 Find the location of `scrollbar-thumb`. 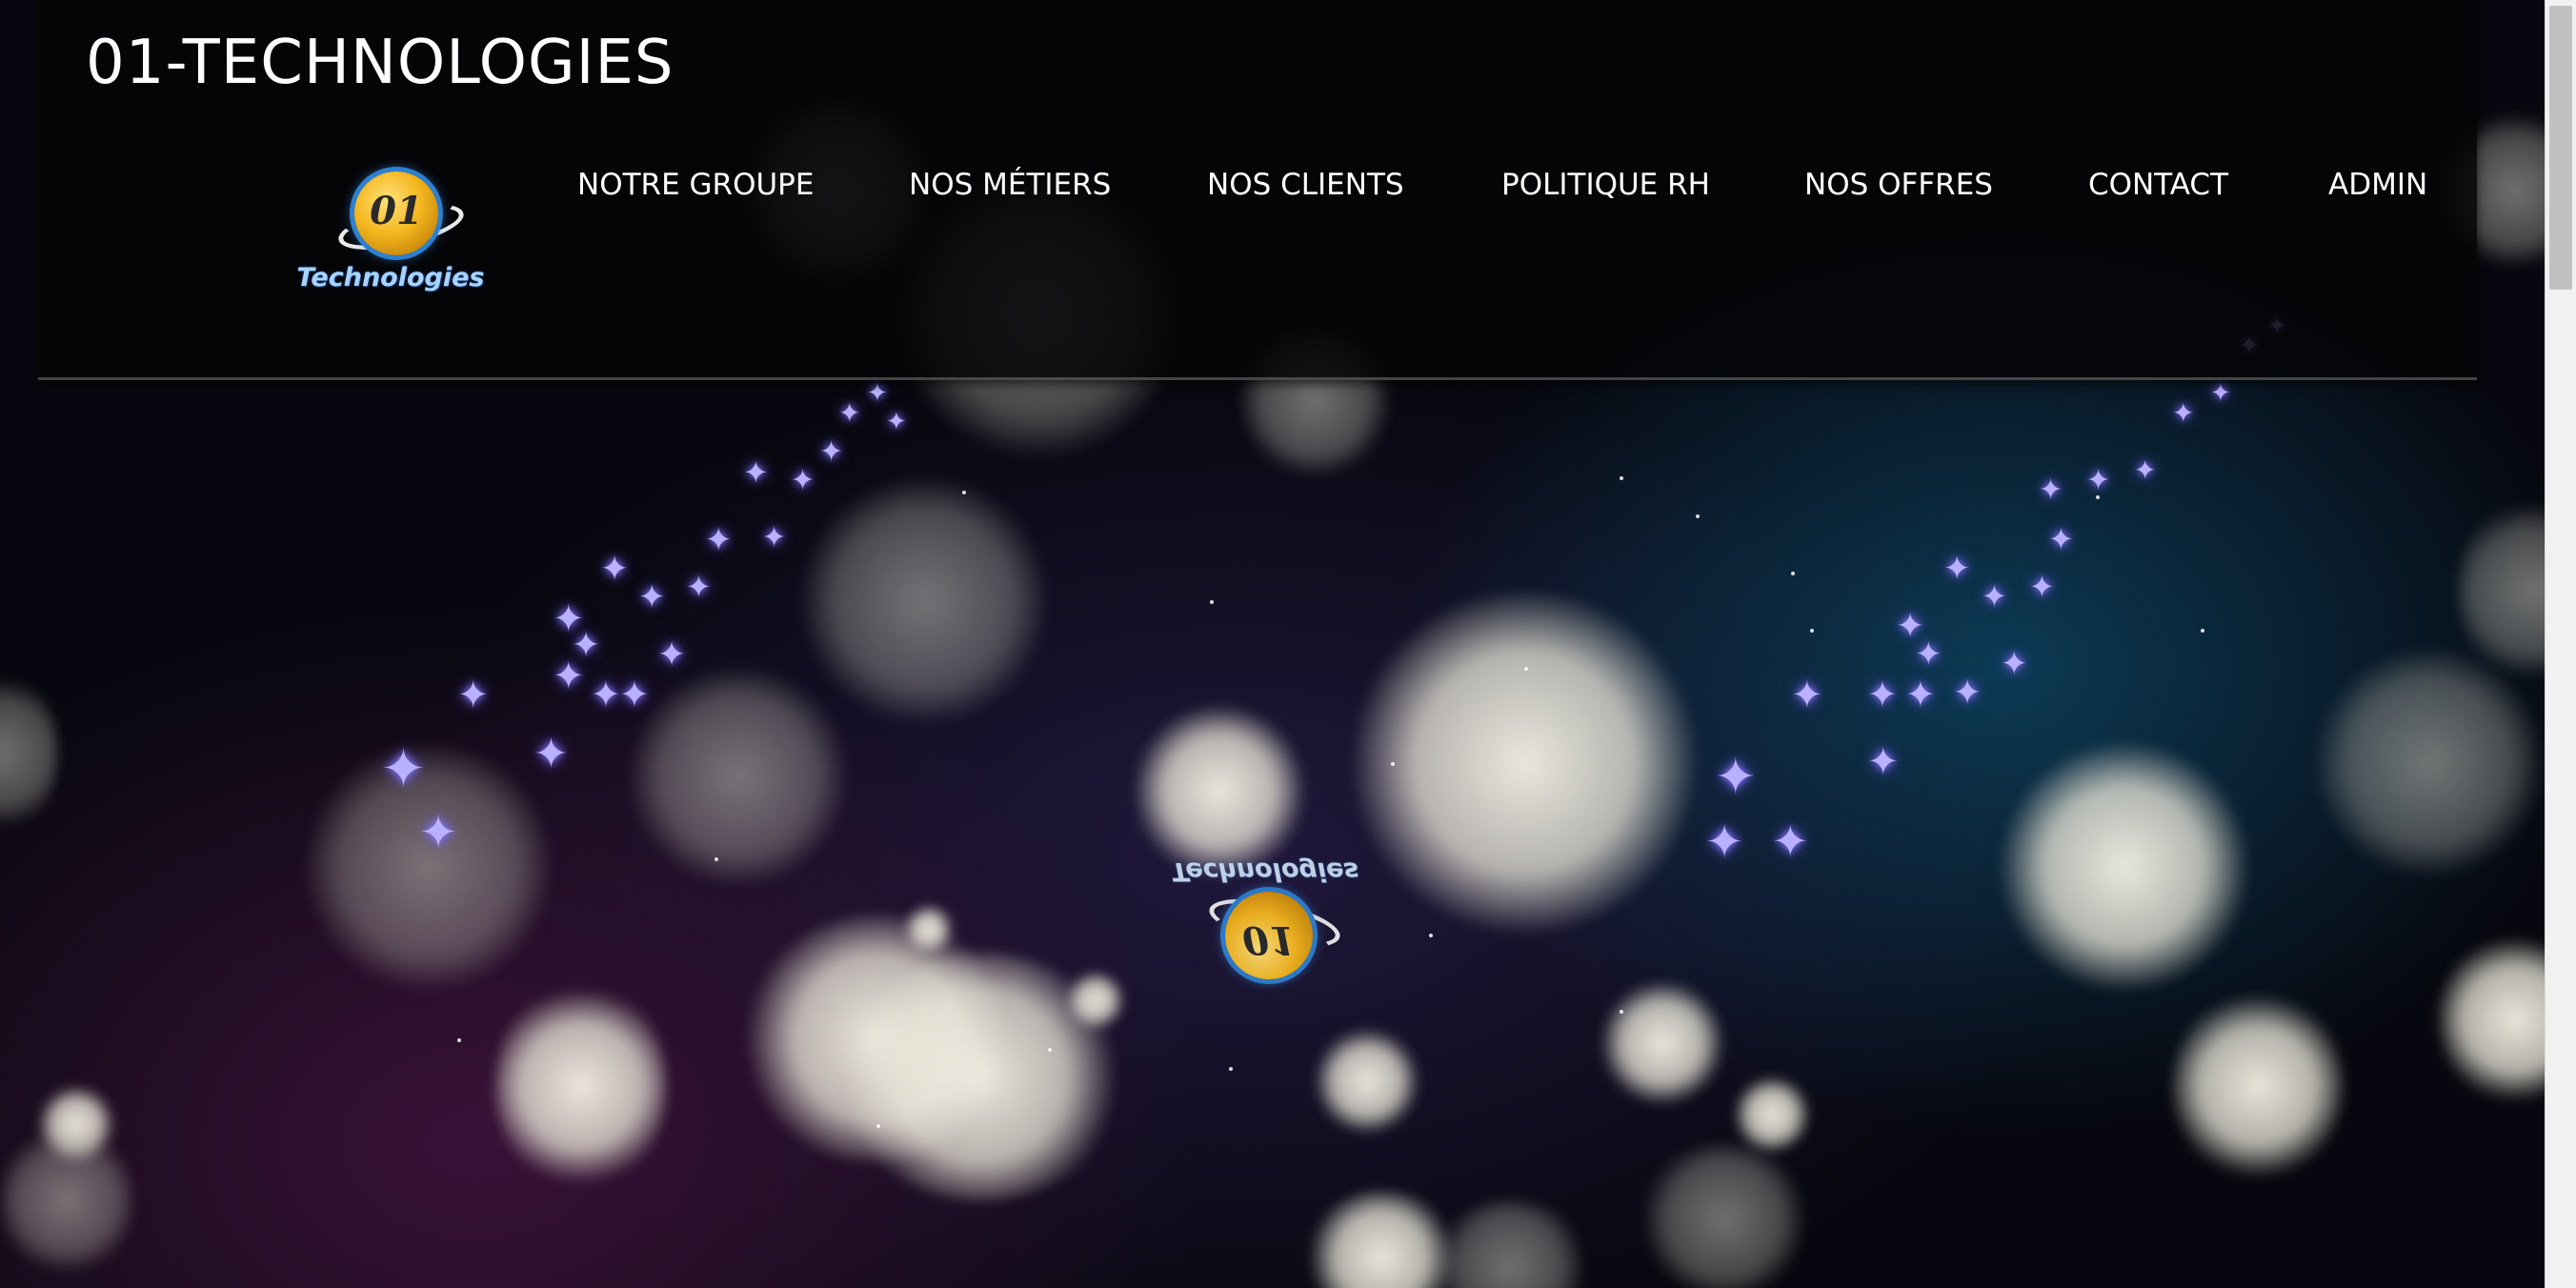

scrollbar-thumb is located at coordinates (2560, 148).